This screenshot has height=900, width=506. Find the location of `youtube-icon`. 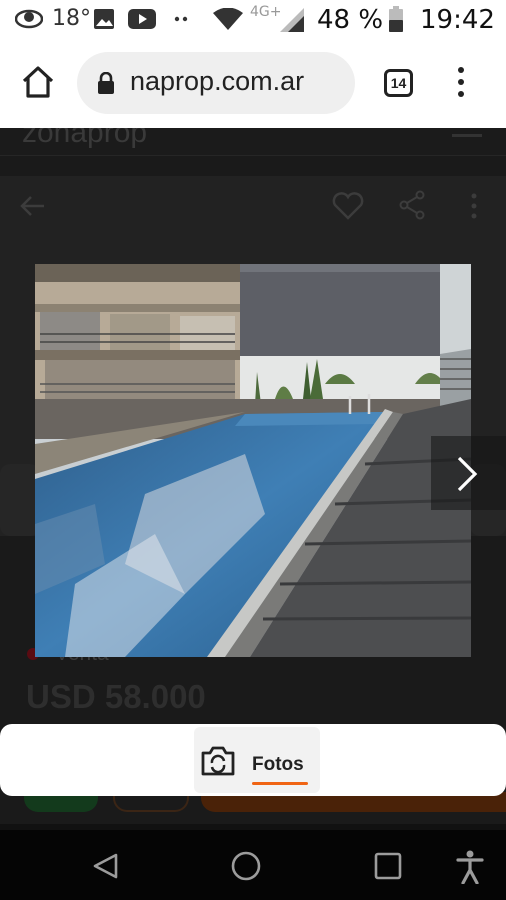

youtube-icon is located at coordinates (142, 19).